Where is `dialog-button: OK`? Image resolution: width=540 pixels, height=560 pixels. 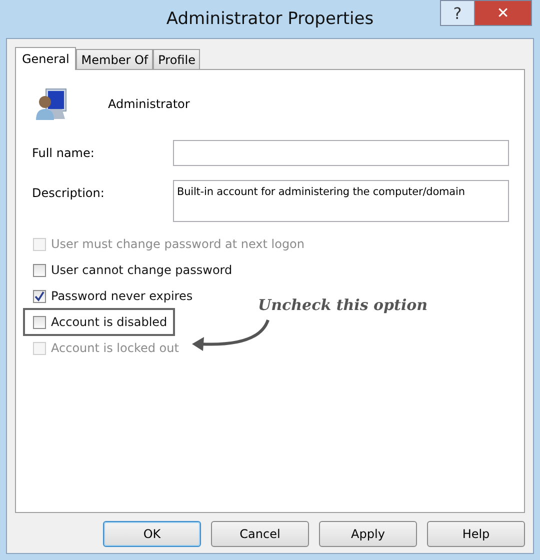 dialog-button: OK is located at coordinates (152, 534).